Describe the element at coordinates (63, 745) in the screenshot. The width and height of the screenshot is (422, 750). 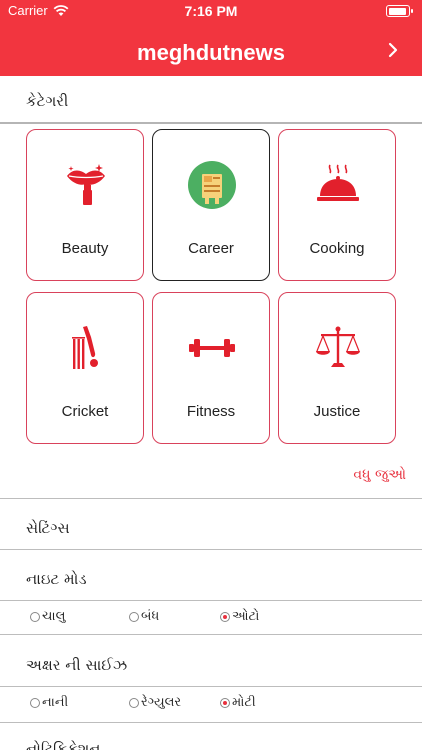
I see `notification-label: નોટિફિકેશન` at that location.